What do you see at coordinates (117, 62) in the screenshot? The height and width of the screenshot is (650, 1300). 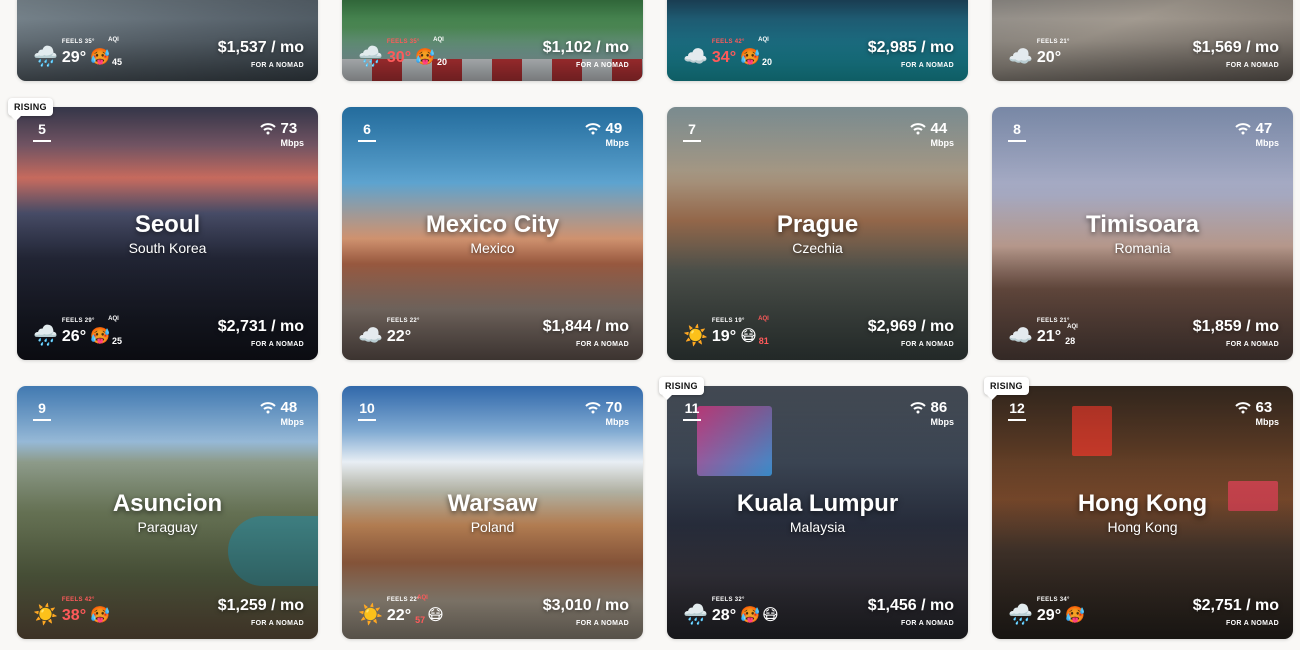 I see `aqi-value: 45` at bounding box center [117, 62].